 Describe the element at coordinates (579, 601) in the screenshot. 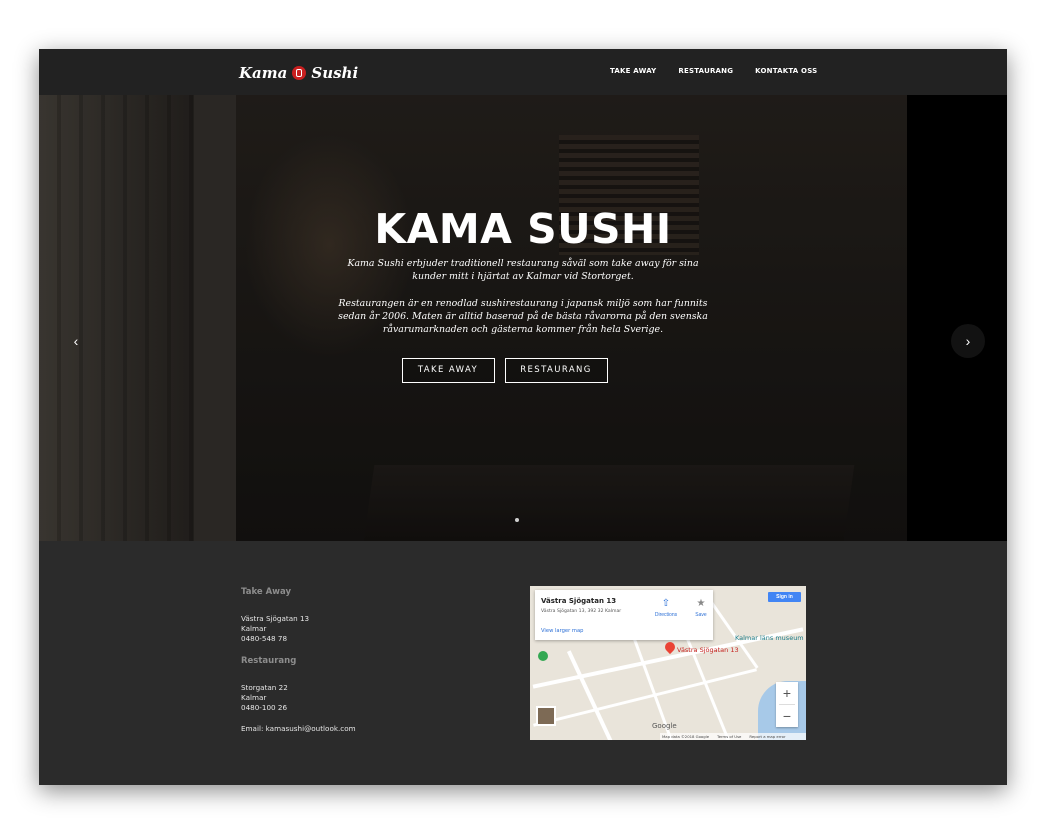

I see `map-place-title: Västra Sjögatan 13` at that location.